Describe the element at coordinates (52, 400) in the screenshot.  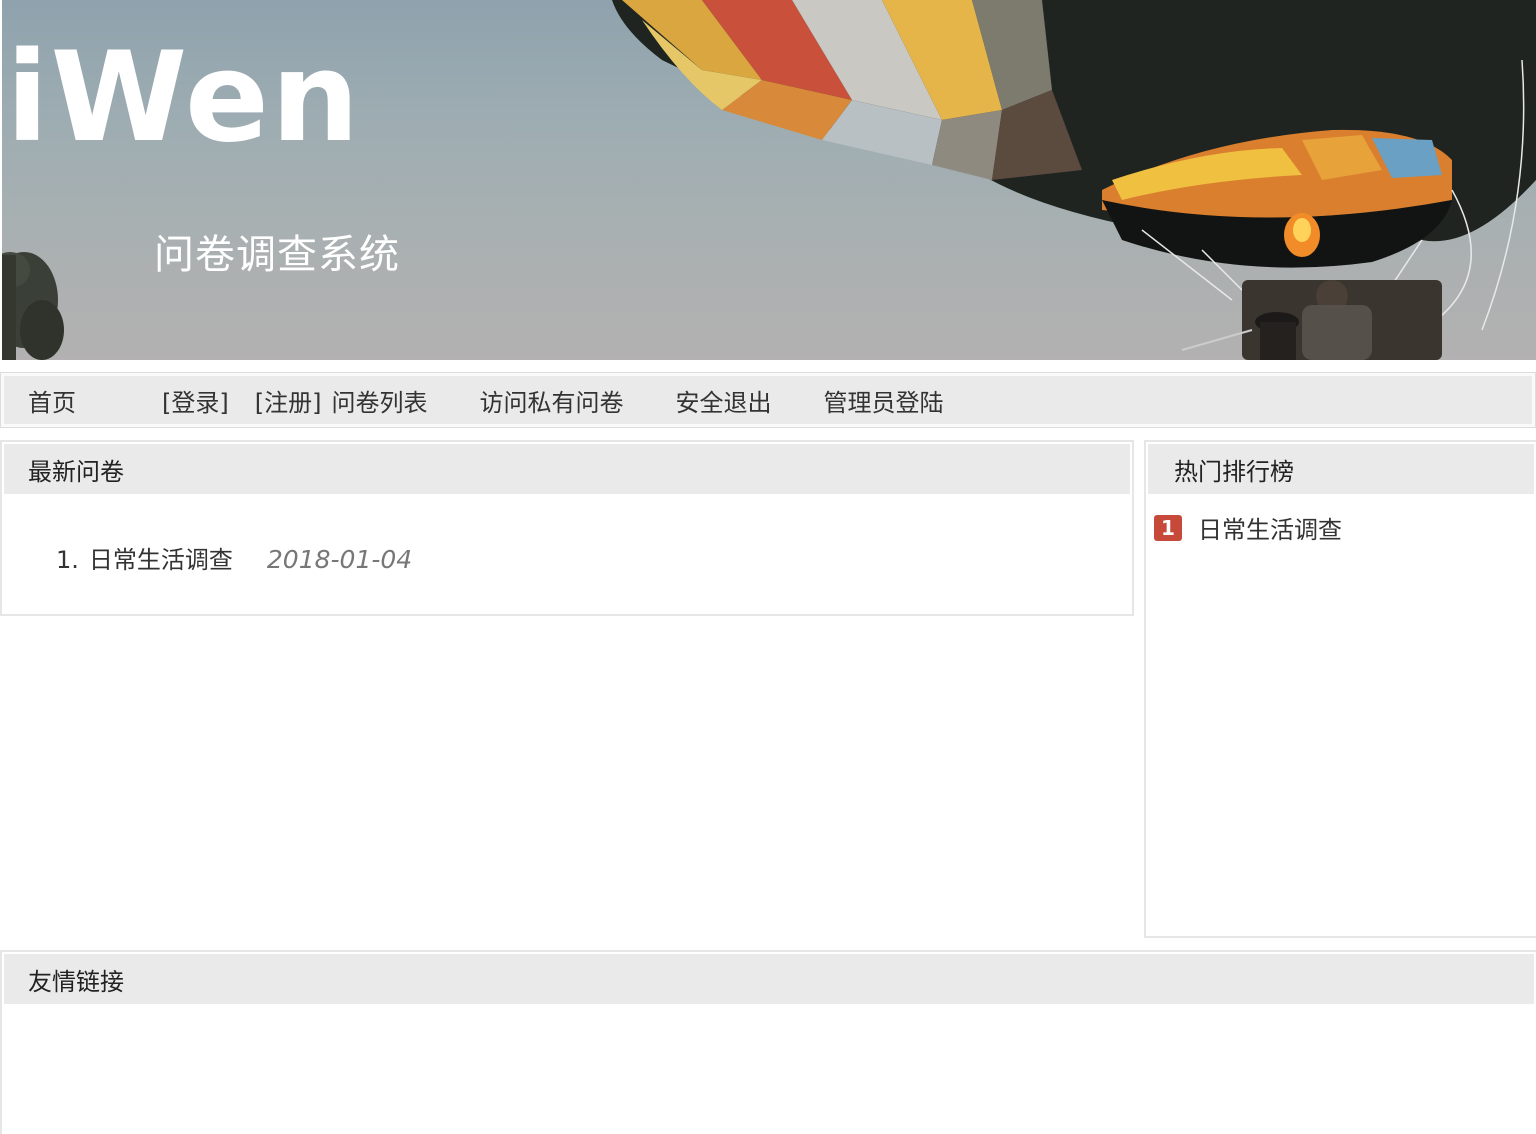
I see `nav-home-link: 首页` at that location.